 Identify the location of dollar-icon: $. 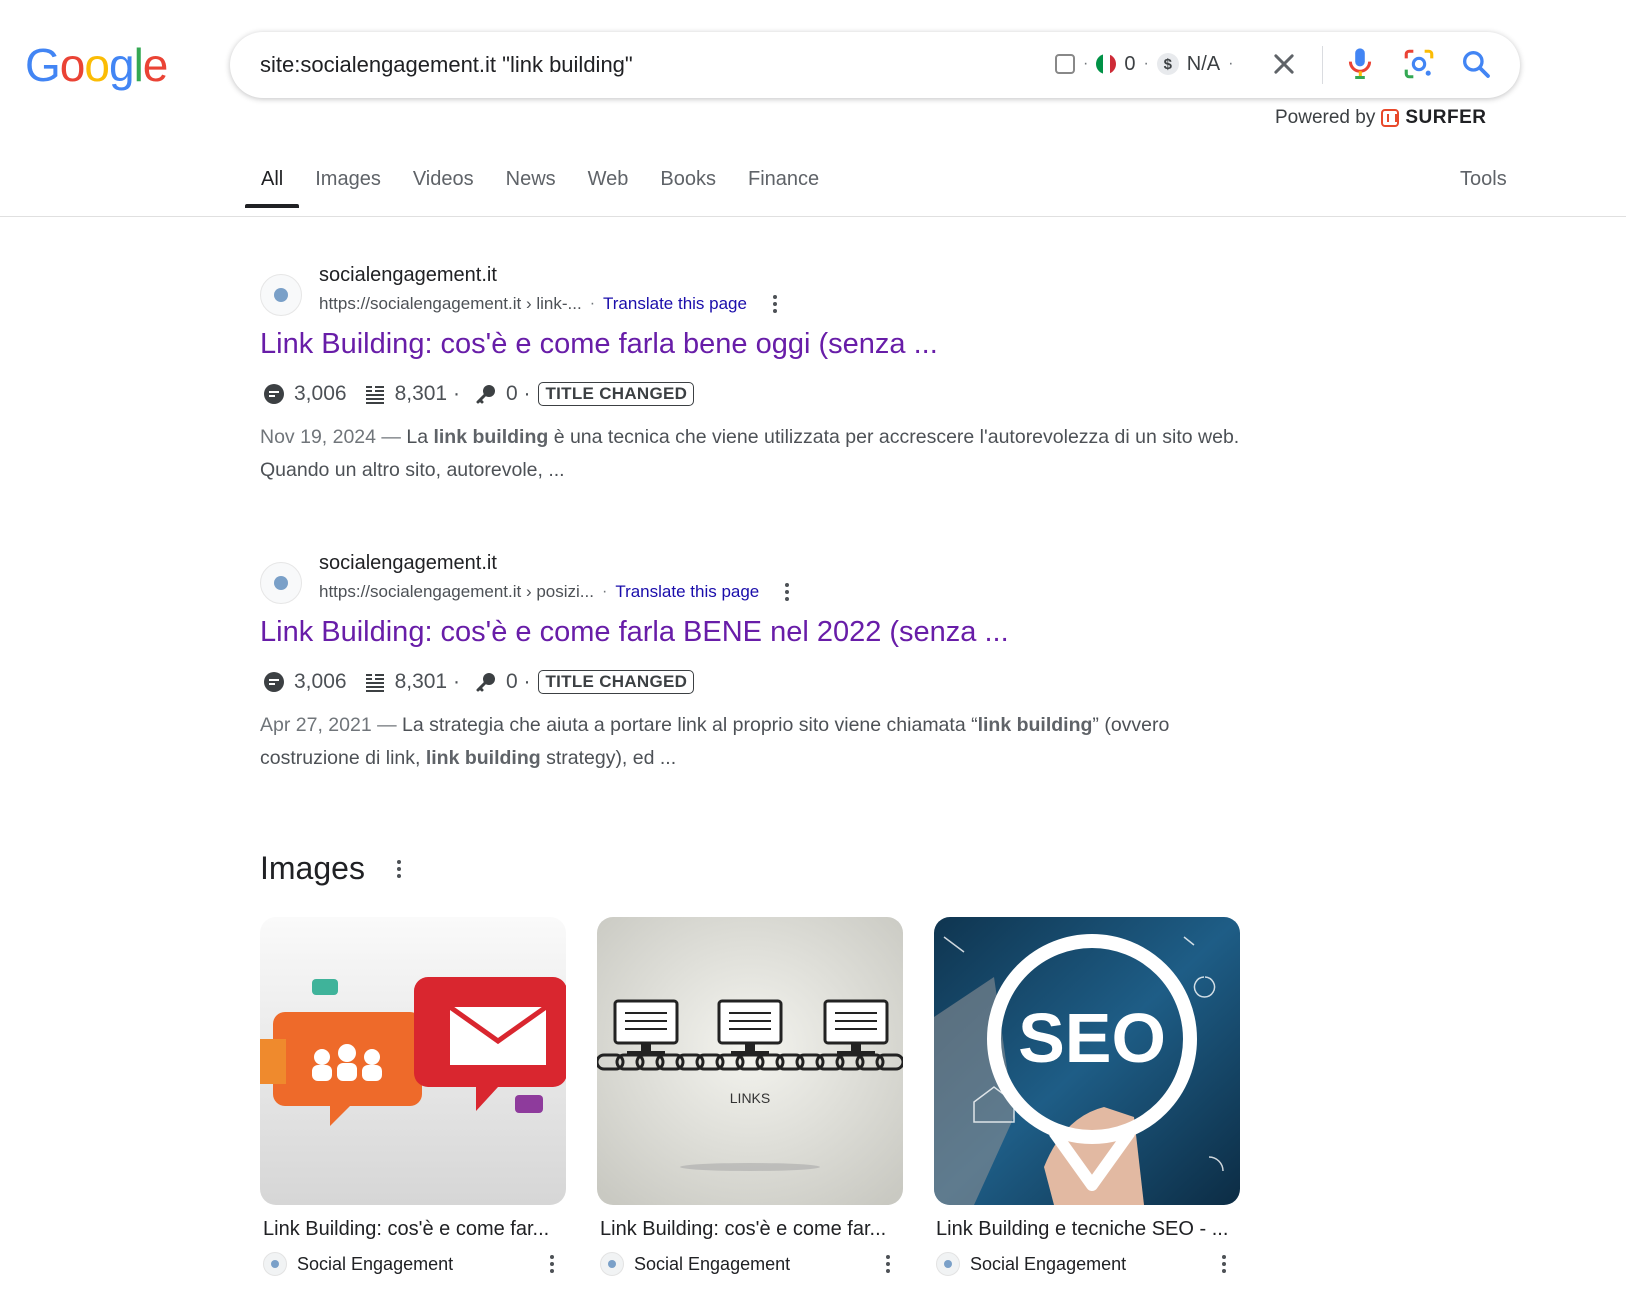
(1167, 64).